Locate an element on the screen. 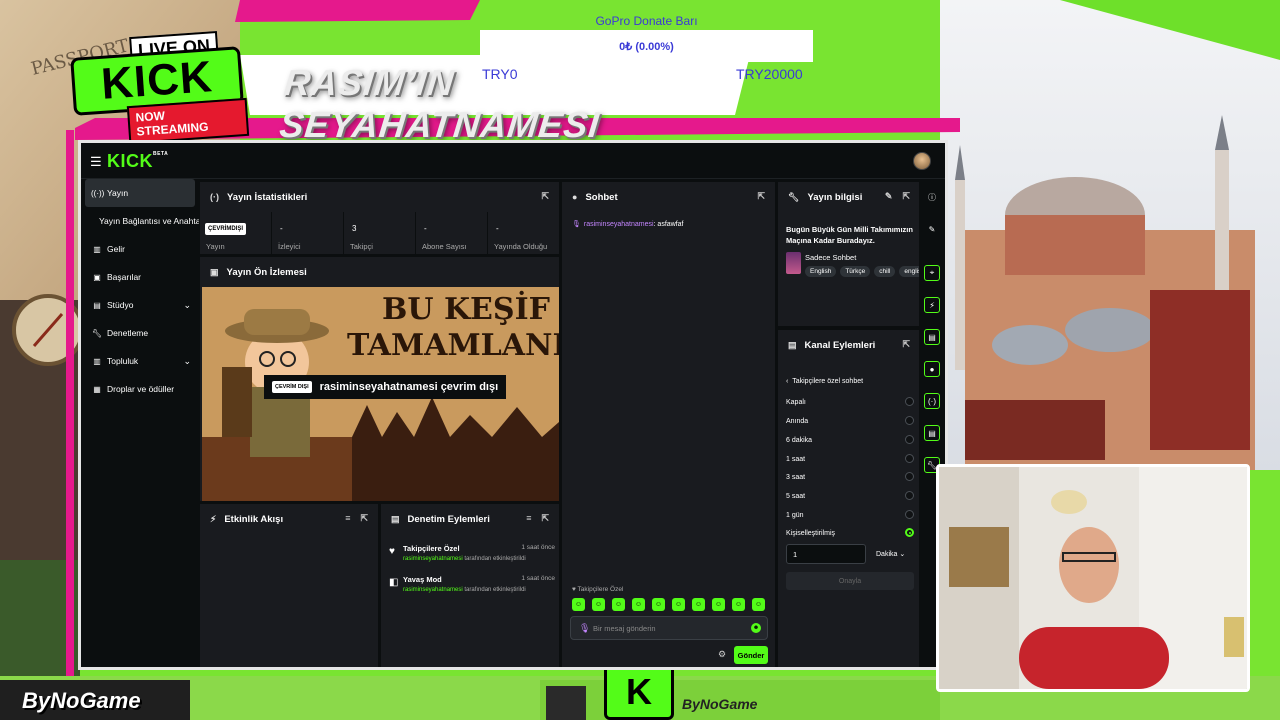 This screenshot has width=1280, height=720. chat-text: : asfawfaf is located at coordinates (668, 224).